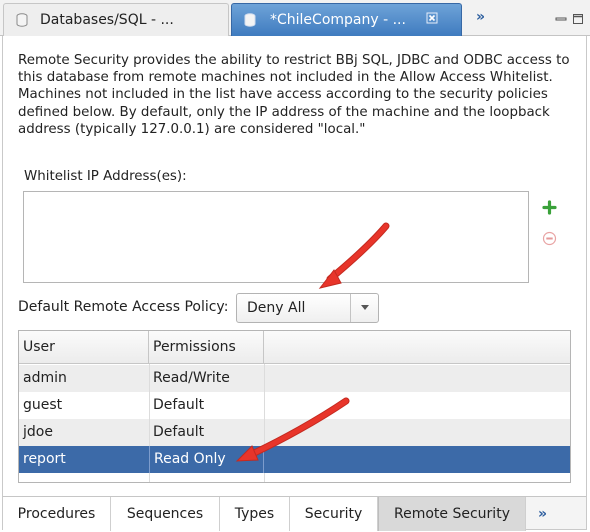 The width and height of the screenshot is (590, 532). What do you see at coordinates (84, 347) in the screenshot?
I see `column-header-user: User` at bounding box center [84, 347].